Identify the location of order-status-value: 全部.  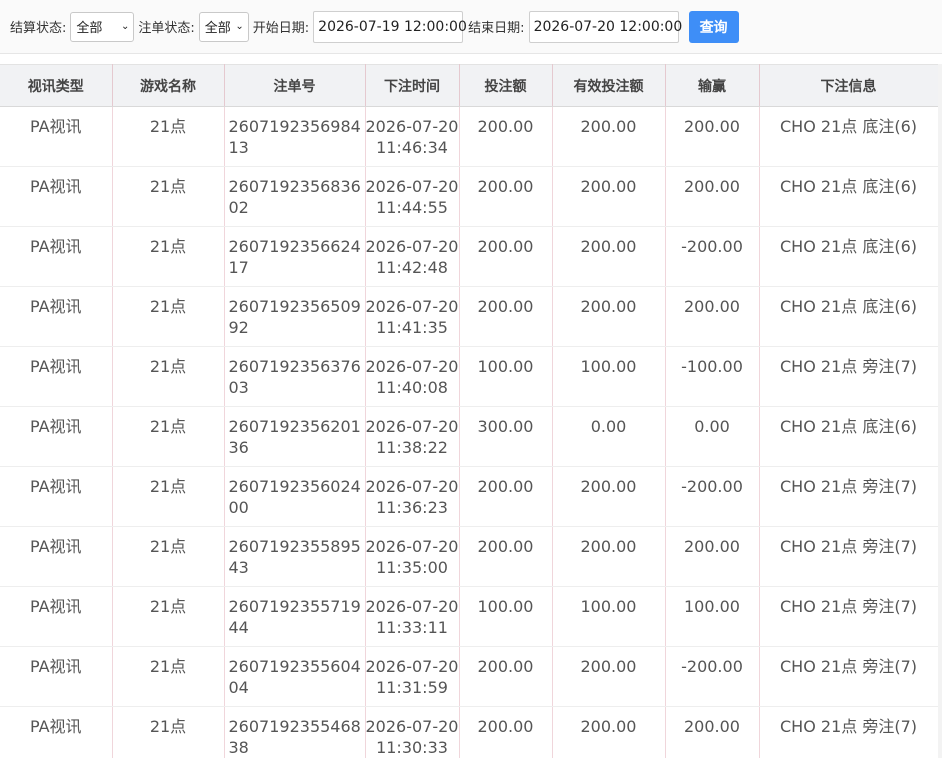
(217, 28).